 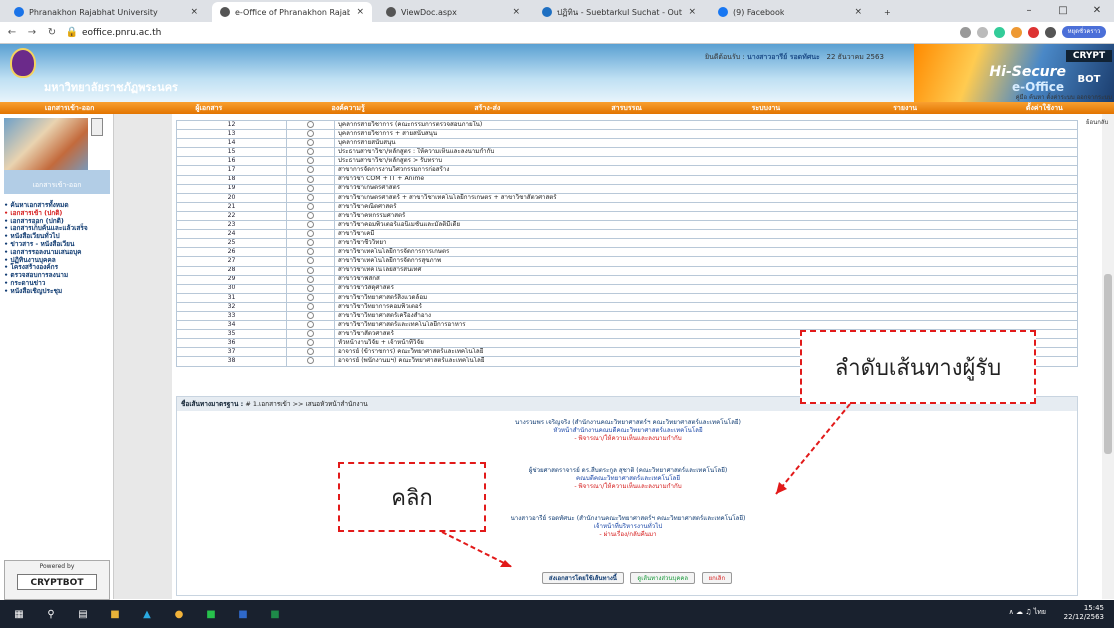 I want to click on browser-tab: ปฏิทิน - Suebtarkul Suchat - Outl ×, so click(x=619, y=12).